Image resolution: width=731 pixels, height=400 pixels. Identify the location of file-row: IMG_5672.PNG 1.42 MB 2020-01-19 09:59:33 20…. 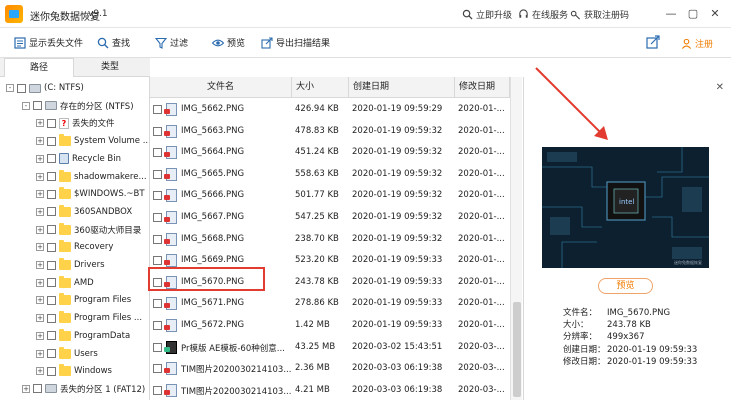
(330, 326).